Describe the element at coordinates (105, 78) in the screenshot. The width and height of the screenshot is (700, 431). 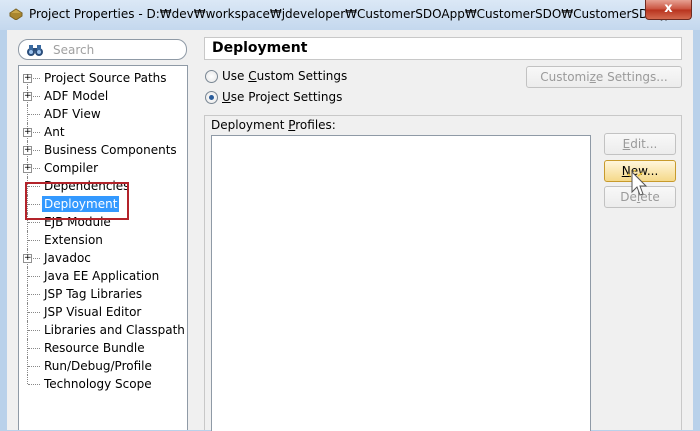
I see `tree-item-label: Project Source Paths` at that location.